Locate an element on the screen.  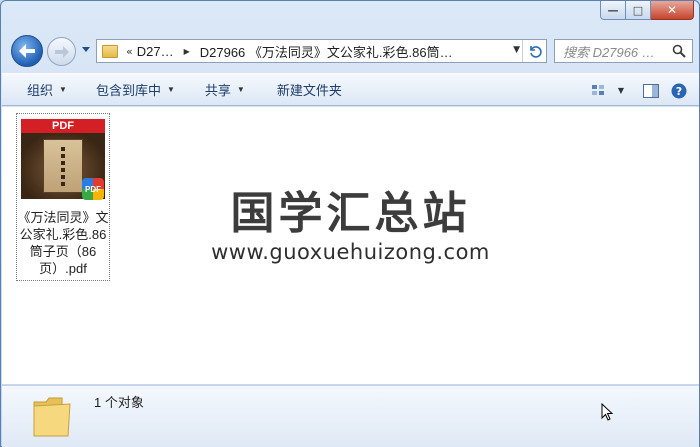
include-in-library-label: 包含到库中 is located at coordinates (128, 90).